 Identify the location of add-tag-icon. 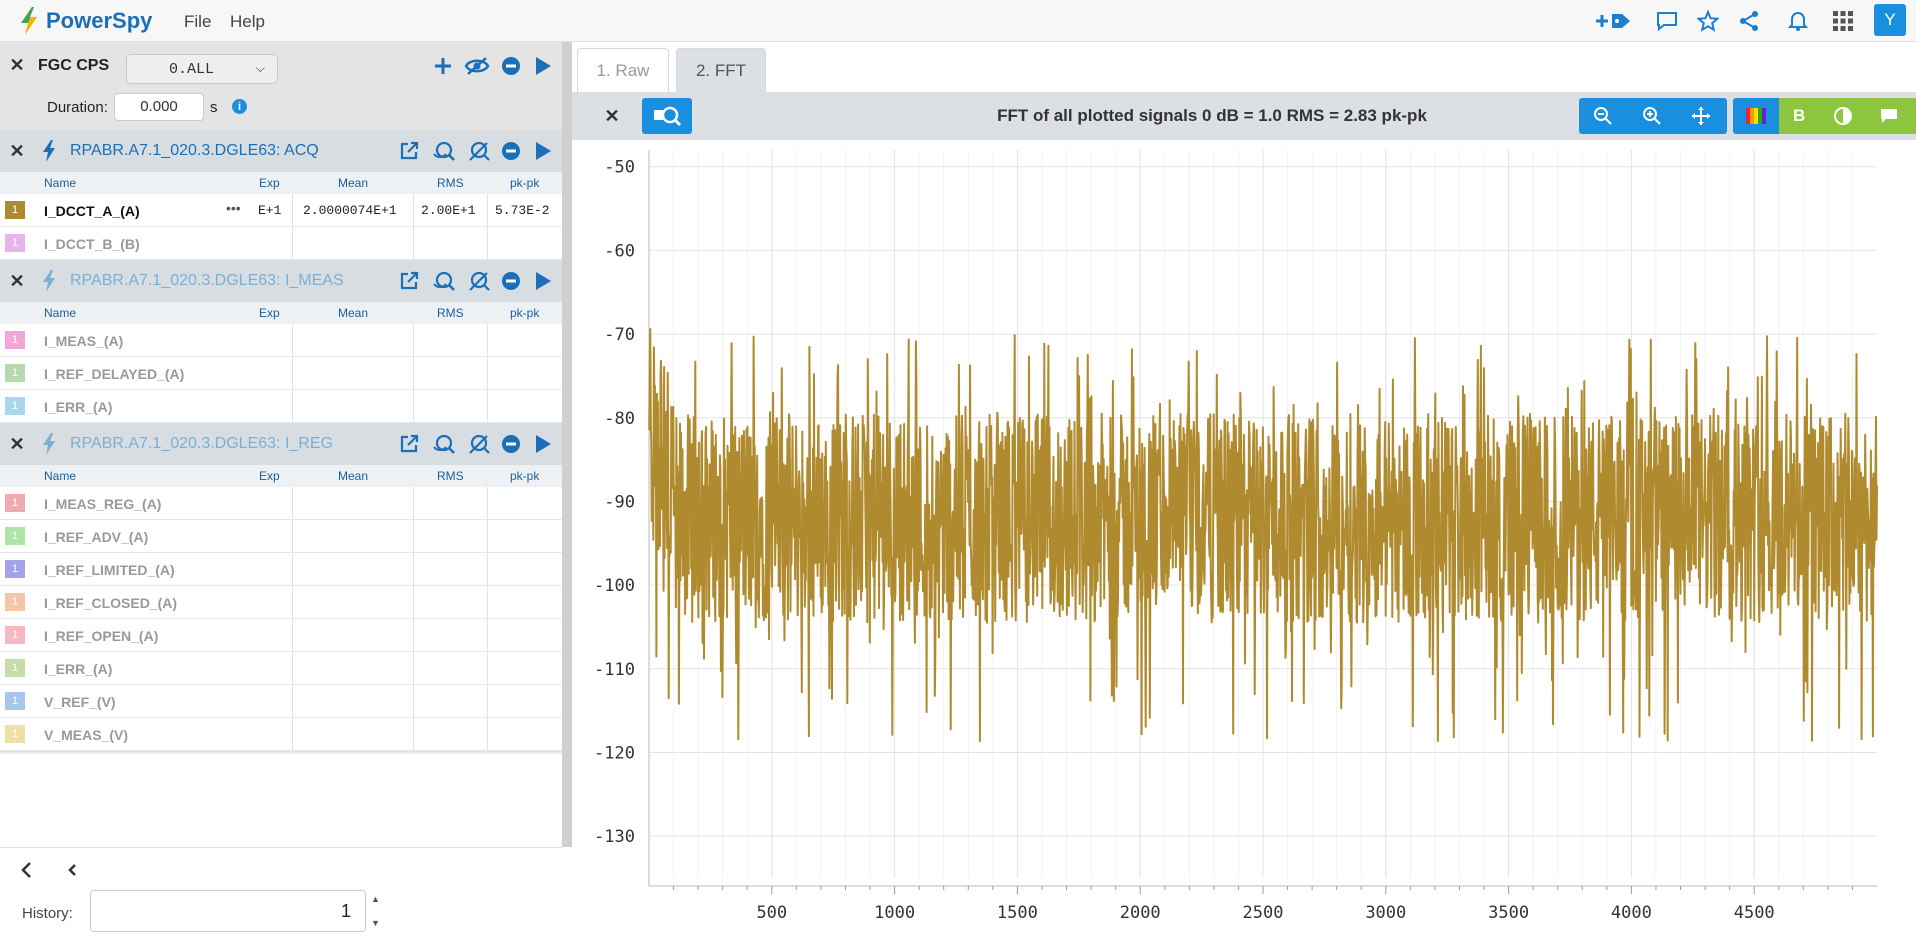
(1614, 21).